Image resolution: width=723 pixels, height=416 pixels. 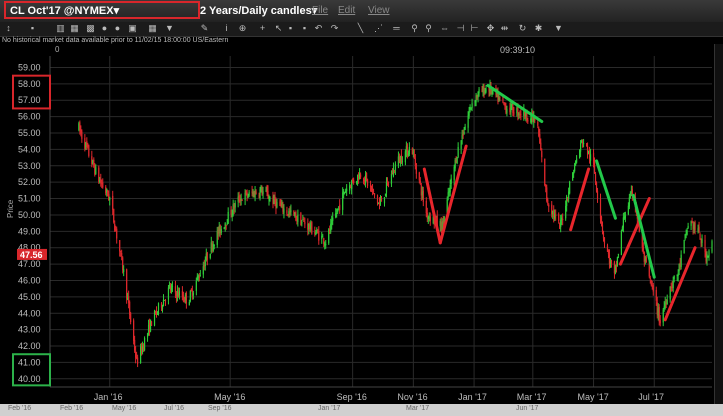 What do you see at coordinates (29, 346) in the screenshot?
I see `y-tick-label: 42.00` at bounding box center [29, 346].